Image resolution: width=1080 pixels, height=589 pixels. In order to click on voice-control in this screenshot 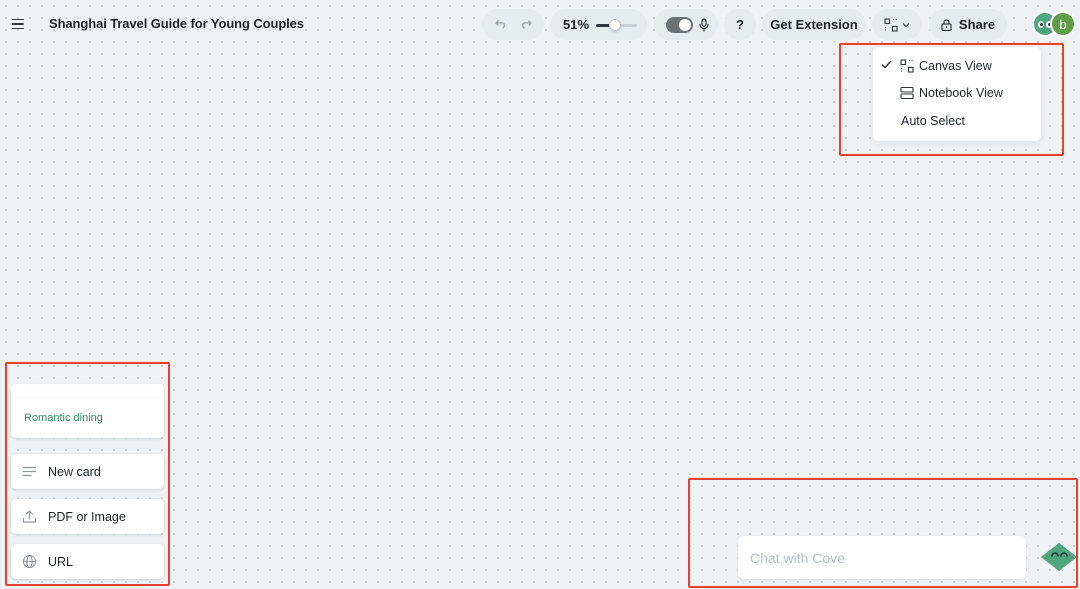, I will do `click(686, 24)`.